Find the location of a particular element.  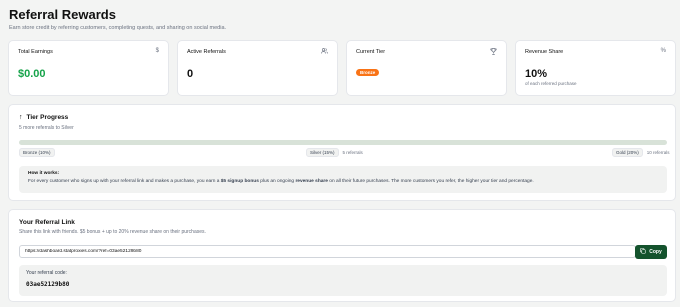

users-icon is located at coordinates (324, 52).